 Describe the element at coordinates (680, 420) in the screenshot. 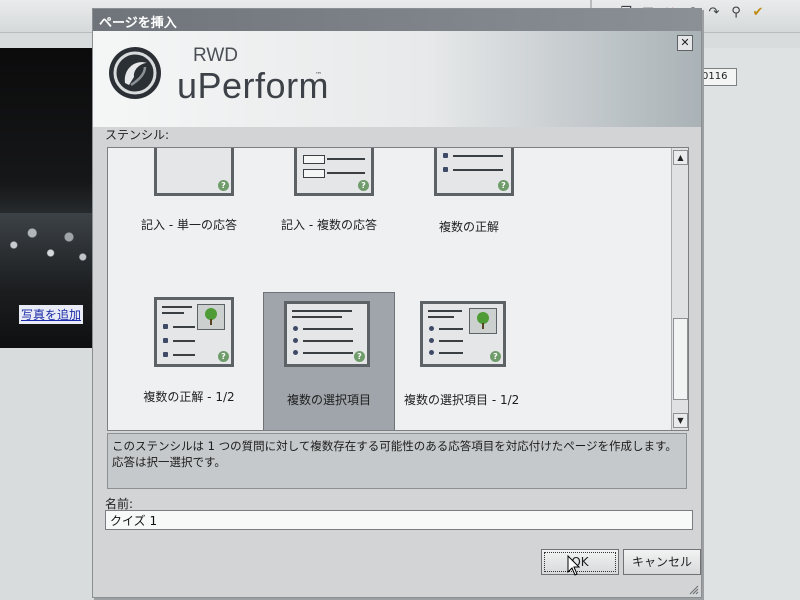

I see `scroll-down-arrow-icon: ▼` at that location.